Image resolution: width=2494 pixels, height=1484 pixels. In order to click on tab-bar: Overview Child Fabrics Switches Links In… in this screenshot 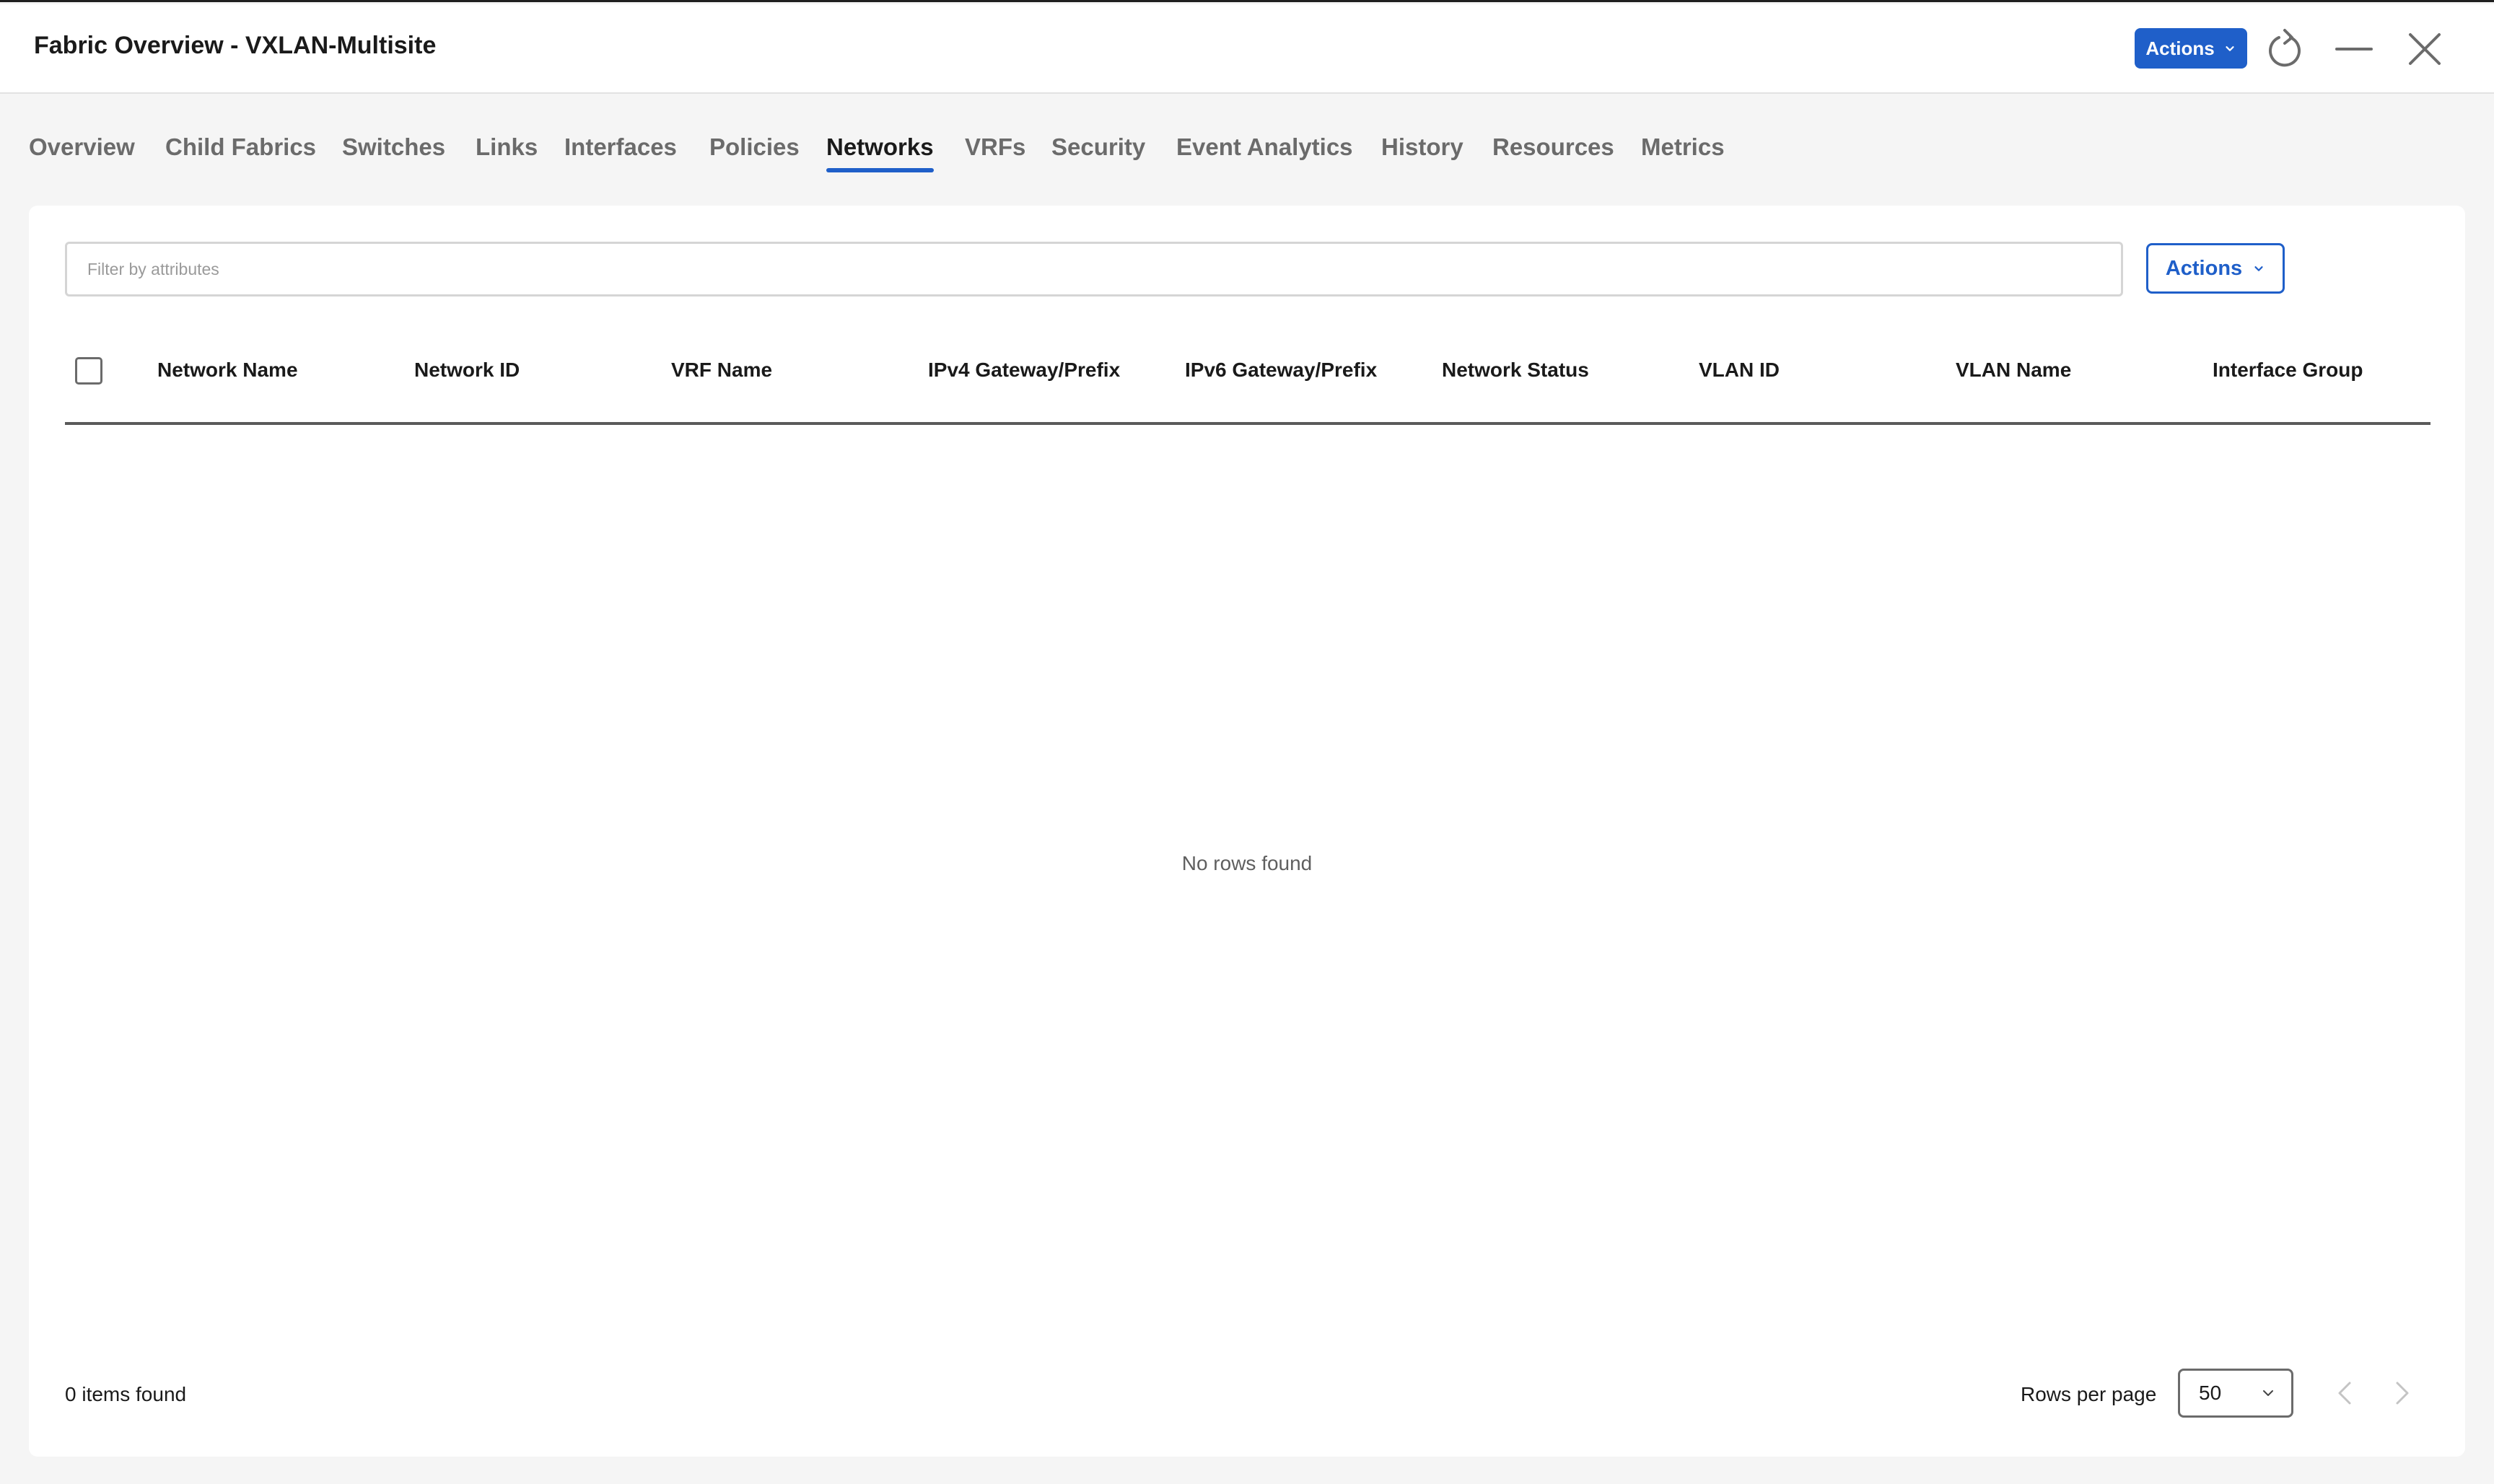, I will do `click(1247, 146)`.